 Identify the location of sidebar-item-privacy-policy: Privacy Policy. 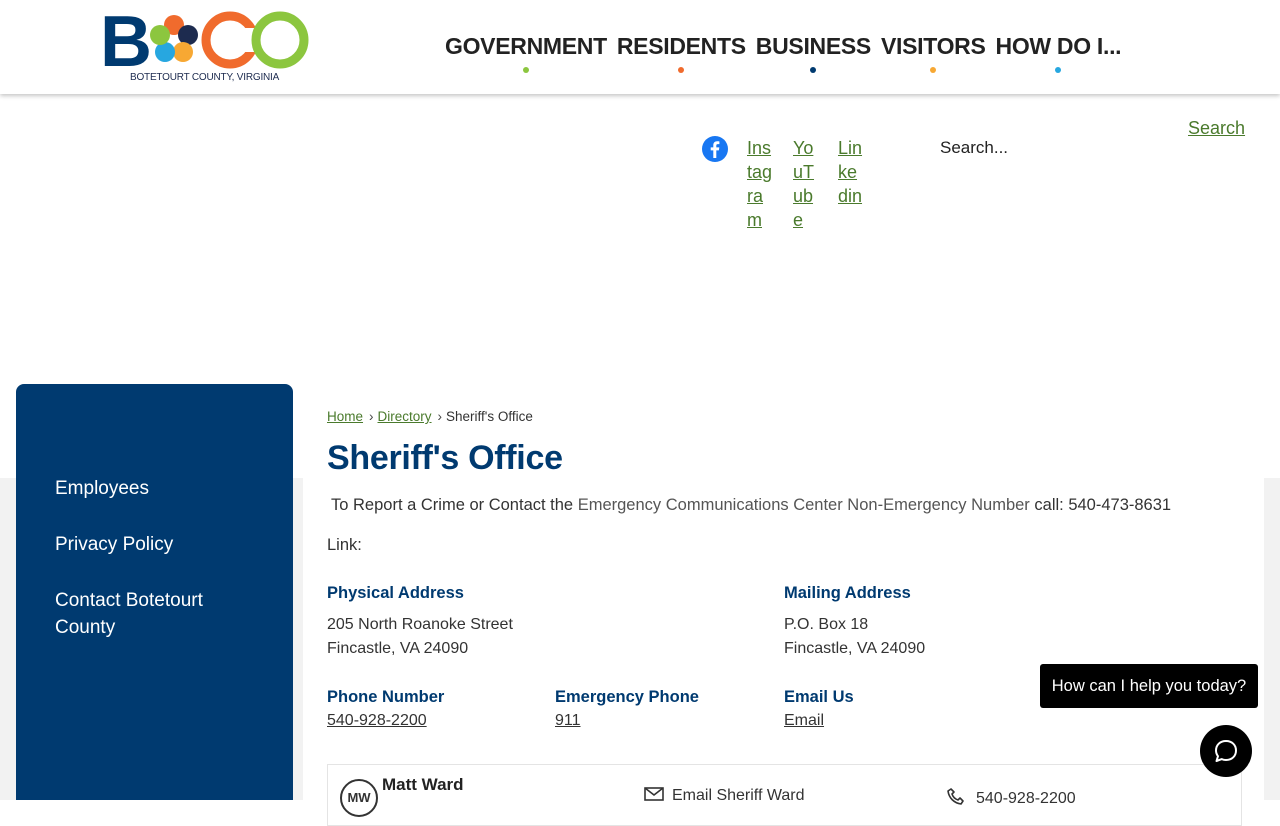
(155, 544).